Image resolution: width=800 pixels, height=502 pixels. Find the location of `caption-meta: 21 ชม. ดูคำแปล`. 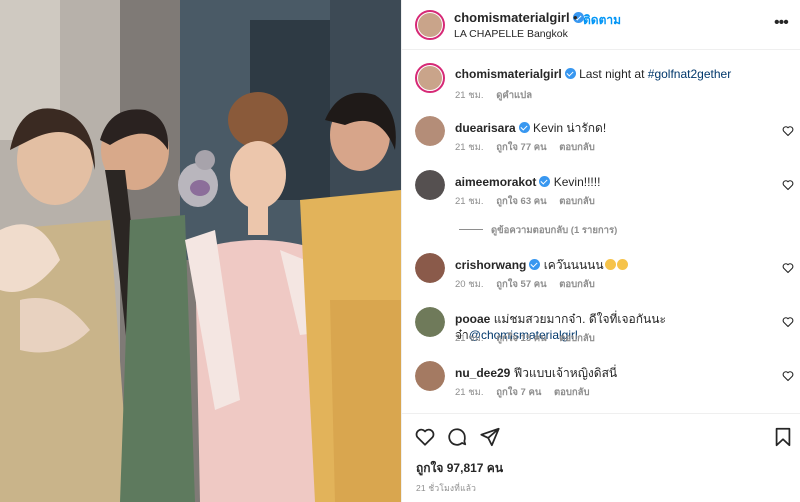

caption-meta: 21 ชม. ดูคำแปล is located at coordinates (498, 95).